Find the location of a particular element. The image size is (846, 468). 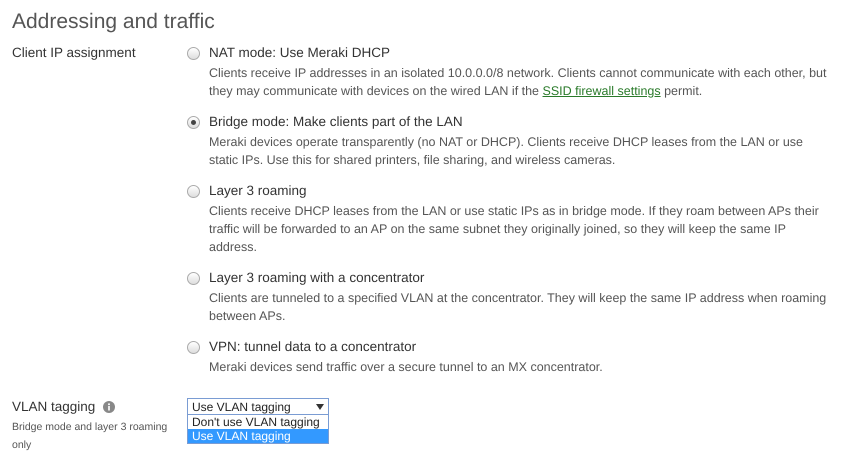

option-description: Clients receive IP addresses in an isolated 10.0.0.0/8 network. Clients cannot communicate with each other, but they may communicate with devices on the wired LAN if the SSID firewall settings permit. is located at coordinates (518, 82).